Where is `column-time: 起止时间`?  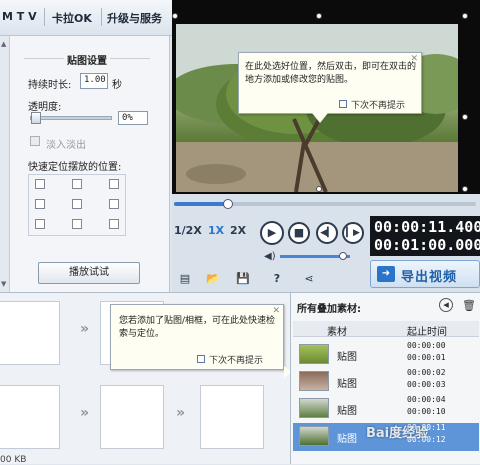
column-time: 起止时间 is located at coordinates (427, 332).